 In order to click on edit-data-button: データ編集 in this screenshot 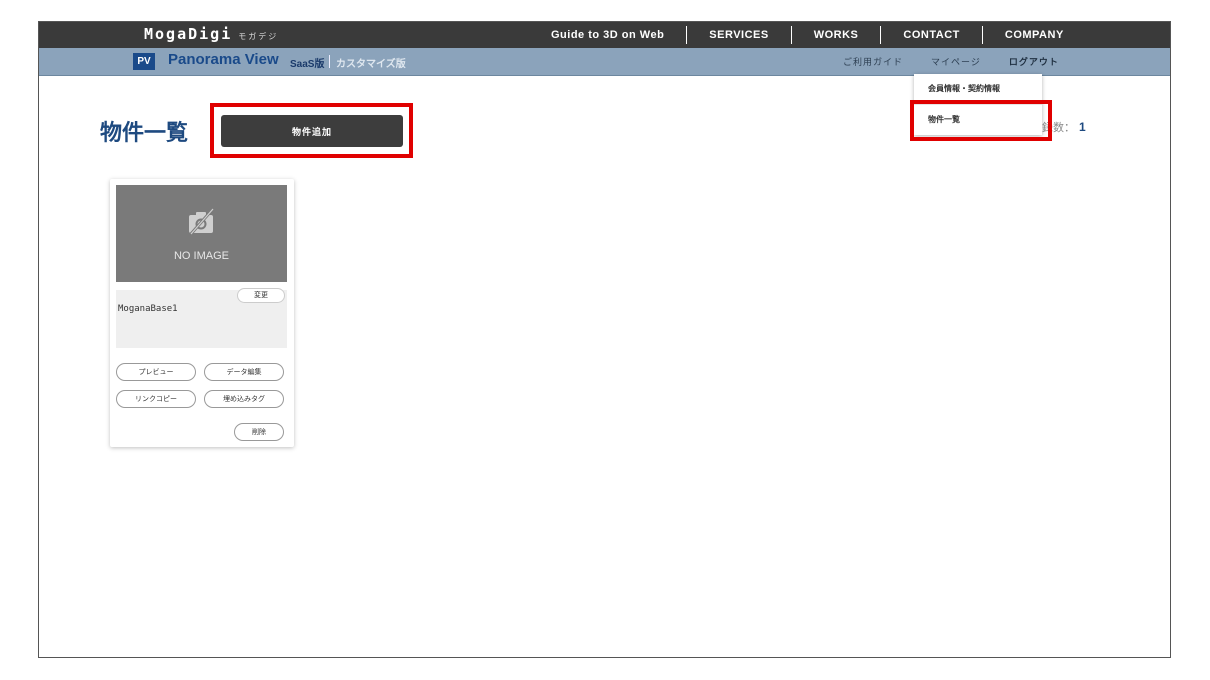, I will do `click(244, 372)`.